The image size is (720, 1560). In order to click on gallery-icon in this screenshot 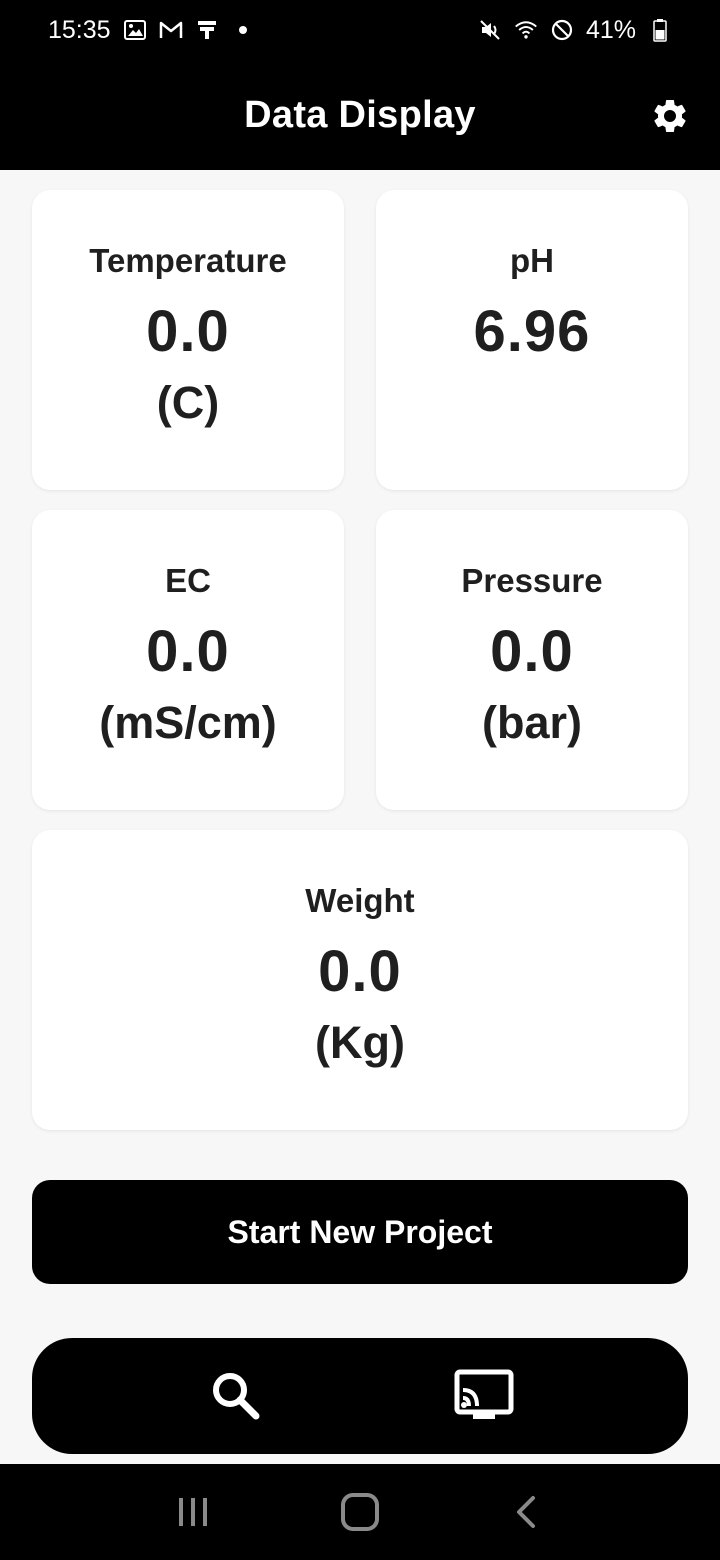, I will do `click(135, 30)`.